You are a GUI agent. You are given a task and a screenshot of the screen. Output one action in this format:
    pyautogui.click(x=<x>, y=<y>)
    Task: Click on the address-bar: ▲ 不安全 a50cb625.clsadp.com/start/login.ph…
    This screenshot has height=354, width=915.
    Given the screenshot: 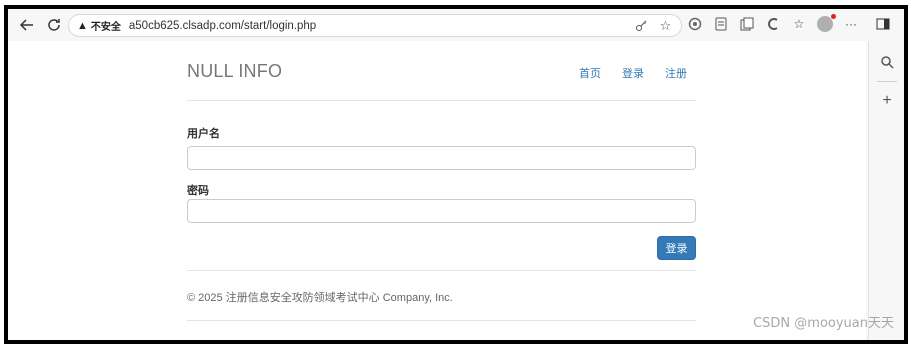 What is the action you would take?
    pyautogui.click(x=375, y=25)
    